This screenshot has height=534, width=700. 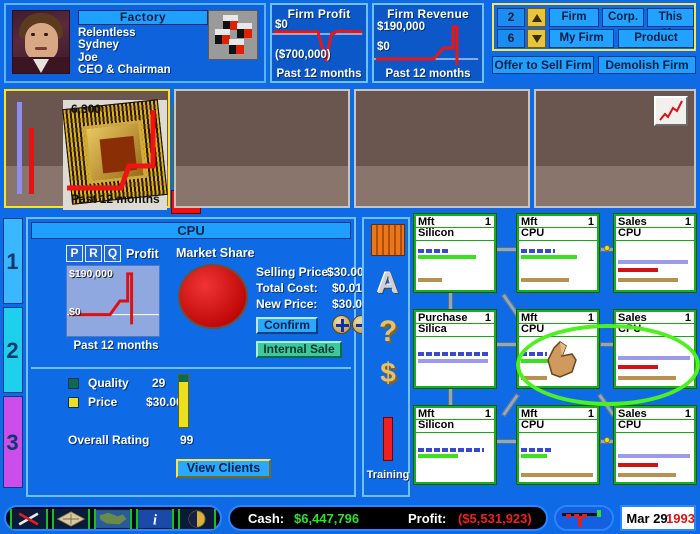 I want to click on thumbnail-footer: Past 12 months, so click(x=115, y=199).